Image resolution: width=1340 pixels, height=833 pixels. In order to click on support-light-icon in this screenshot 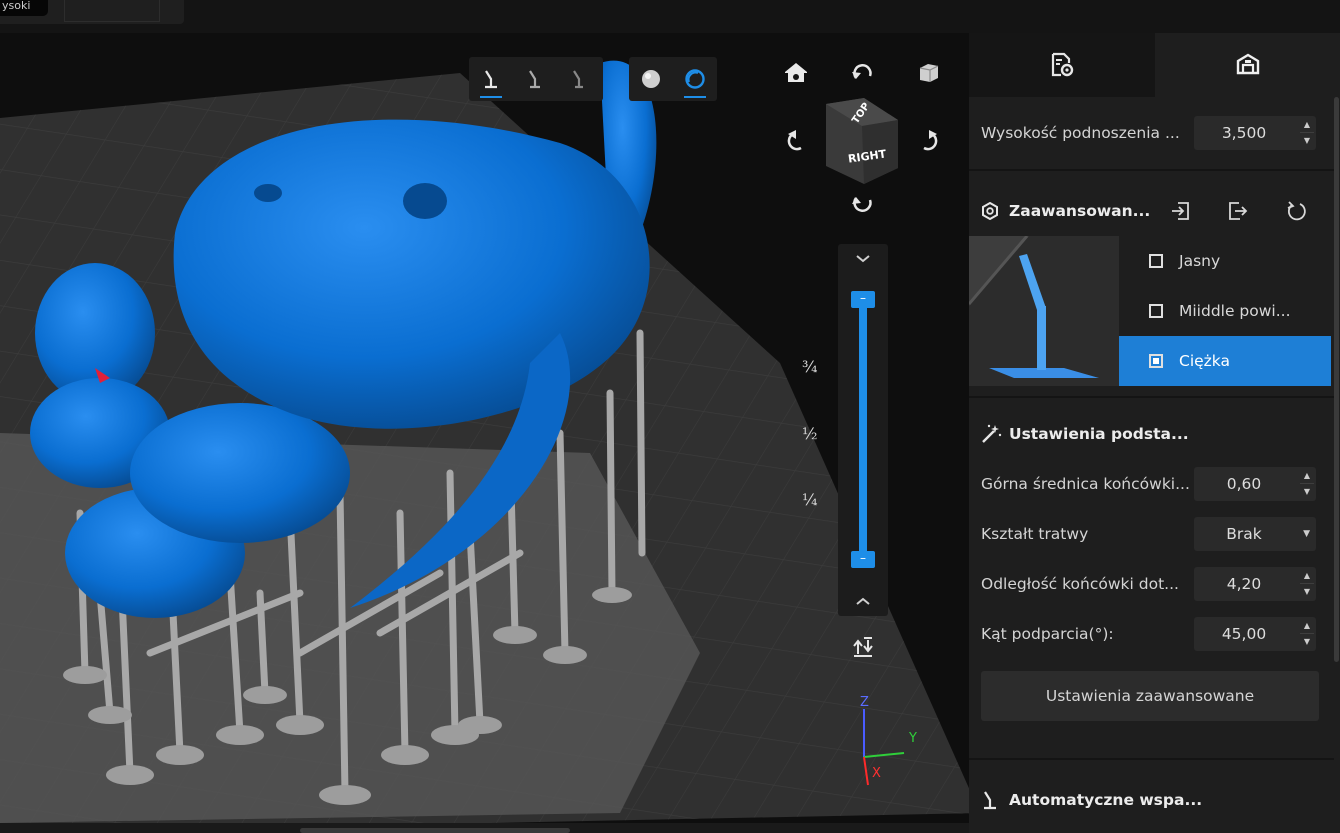, I will do `click(491, 79)`.